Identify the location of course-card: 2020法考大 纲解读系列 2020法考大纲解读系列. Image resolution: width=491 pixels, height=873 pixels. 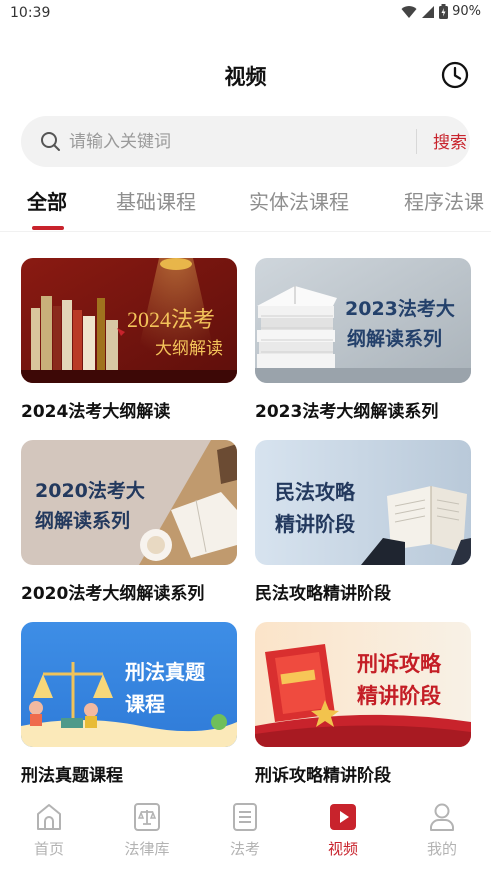
(129, 522).